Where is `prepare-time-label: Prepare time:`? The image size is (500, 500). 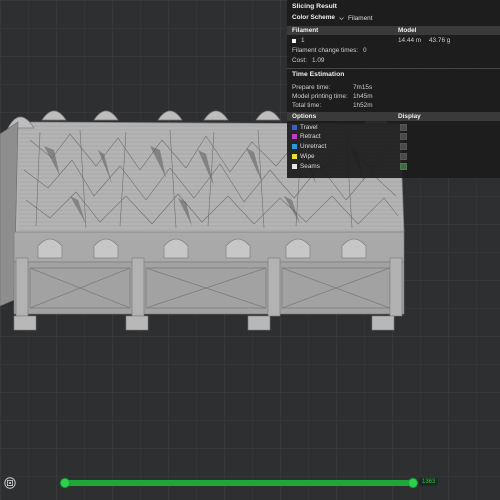
prepare-time-label: Prepare time: is located at coordinates (311, 87).